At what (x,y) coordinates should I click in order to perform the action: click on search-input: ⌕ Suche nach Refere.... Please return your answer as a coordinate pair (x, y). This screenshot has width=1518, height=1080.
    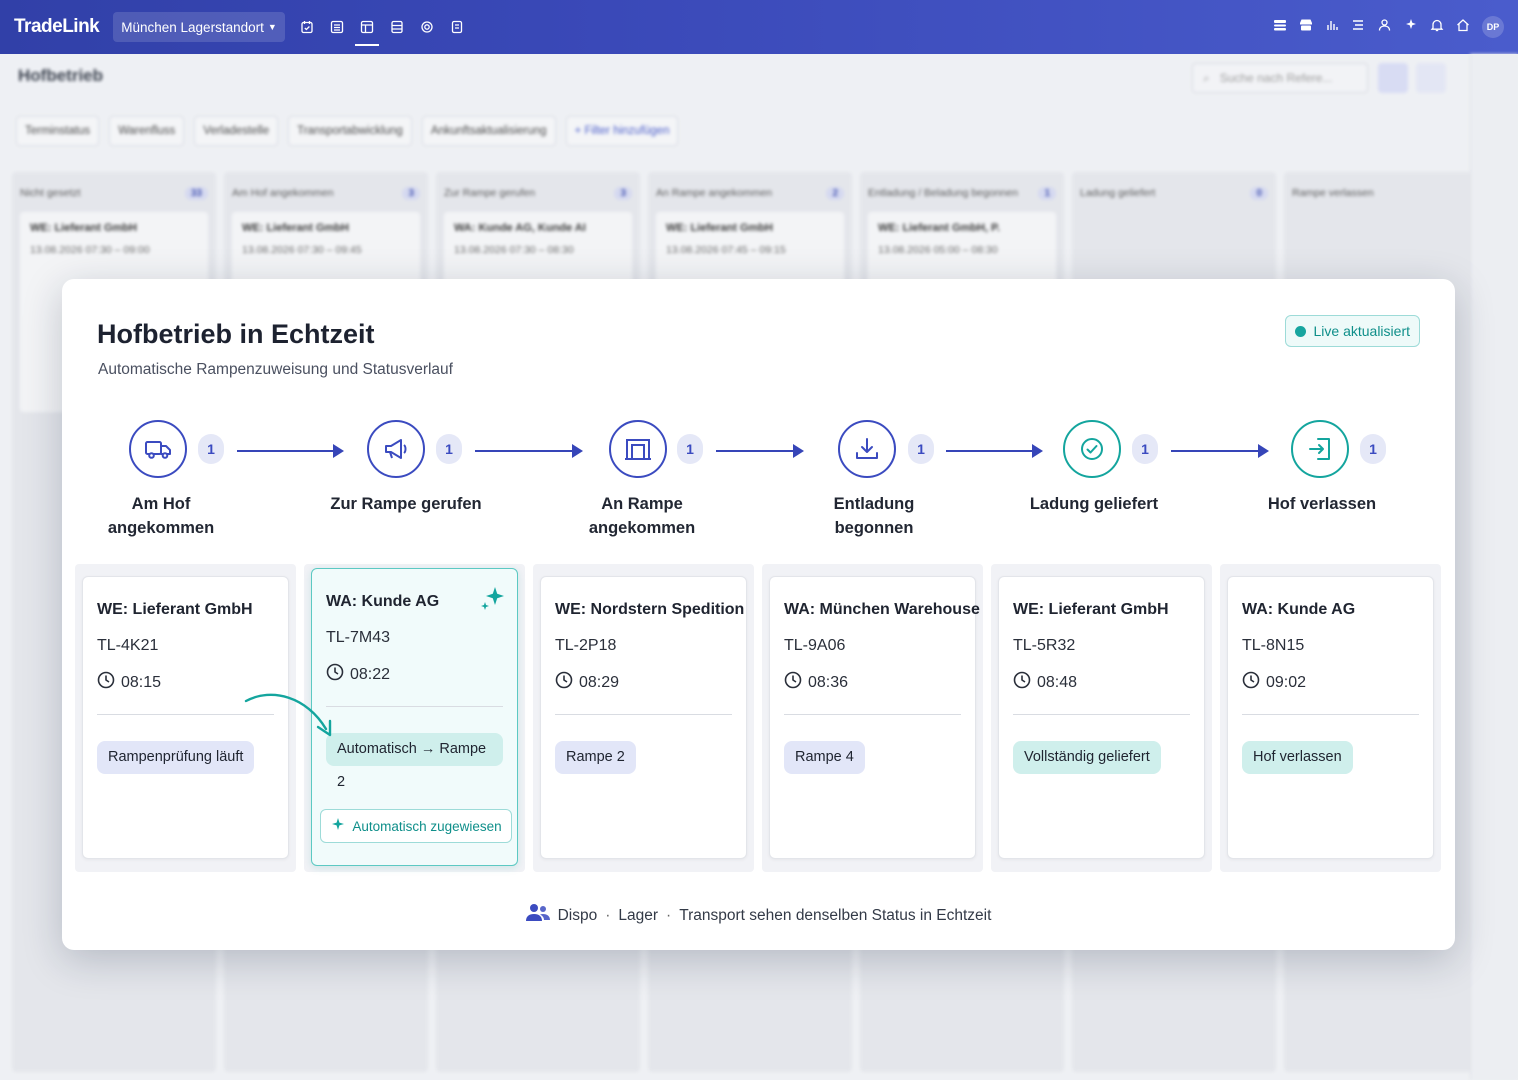
    Looking at the image, I should click on (1280, 78).